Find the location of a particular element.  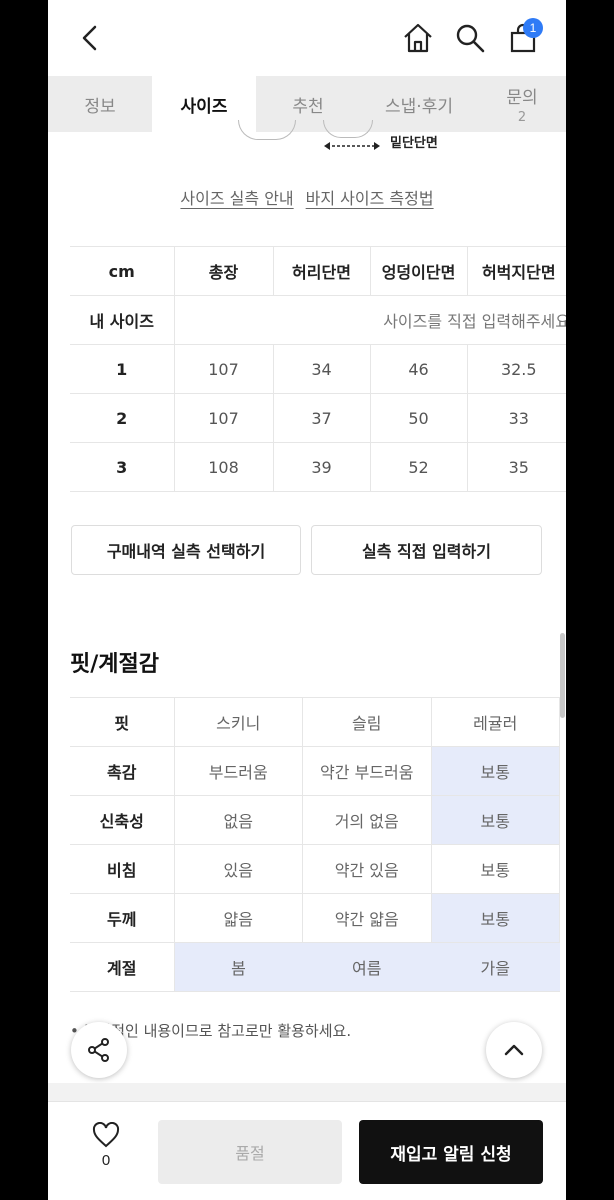

fit-option: 스키니 is located at coordinates (238, 722).